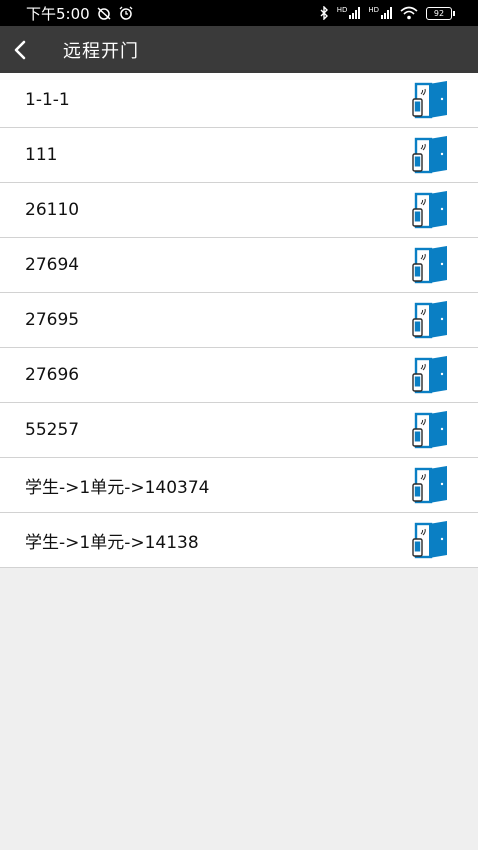  What do you see at coordinates (324, 13) in the screenshot?
I see `bluetooth-icon` at bounding box center [324, 13].